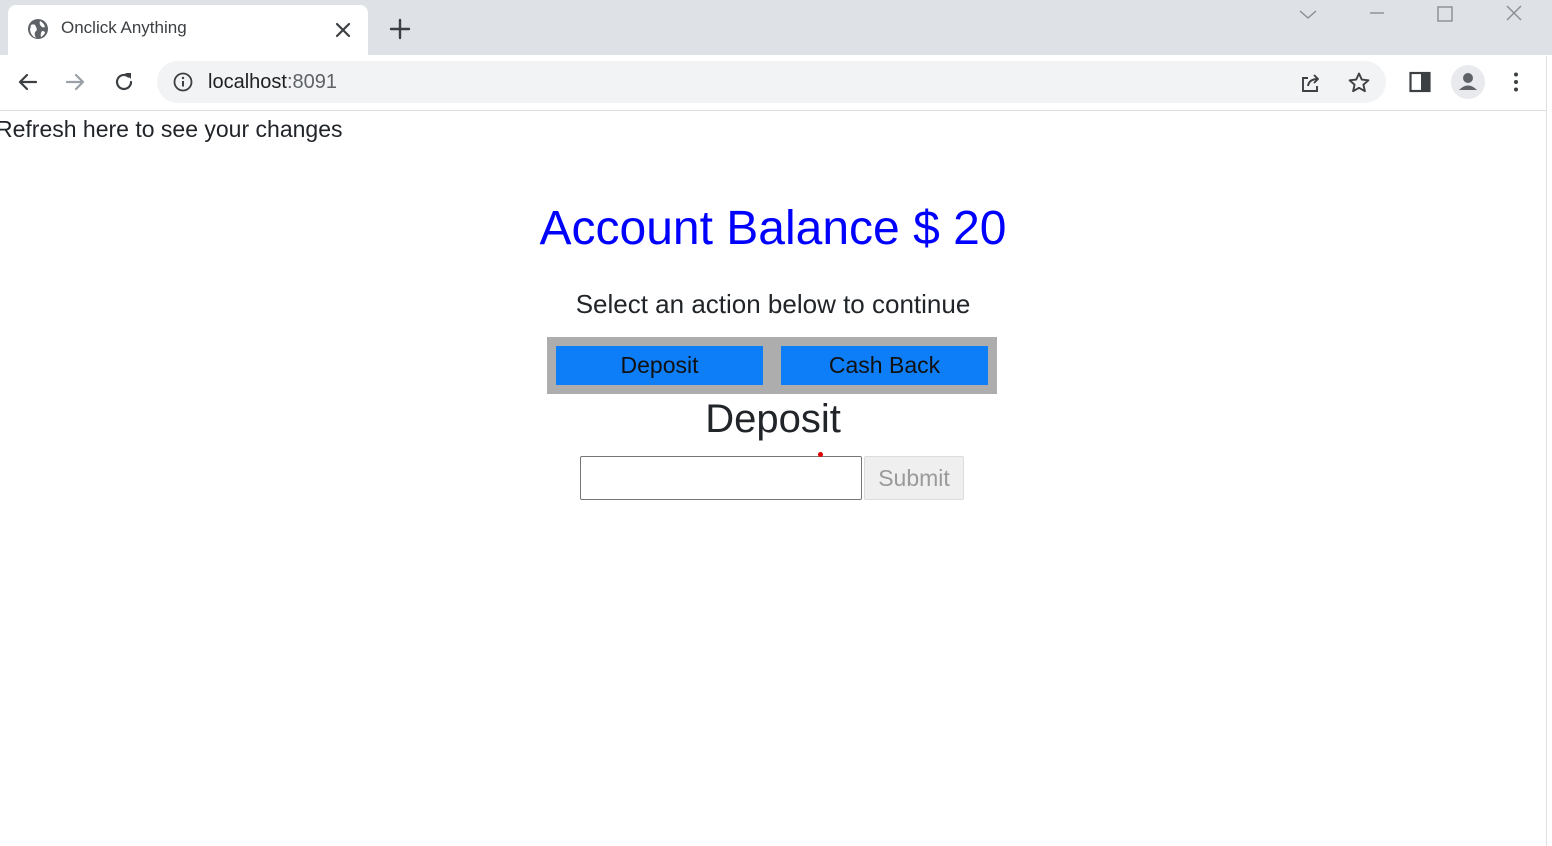  What do you see at coordinates (171, 129) in the screenshot?
I see `refresh-note: Refresh here to see your changes` at bounding box center [171, 129].